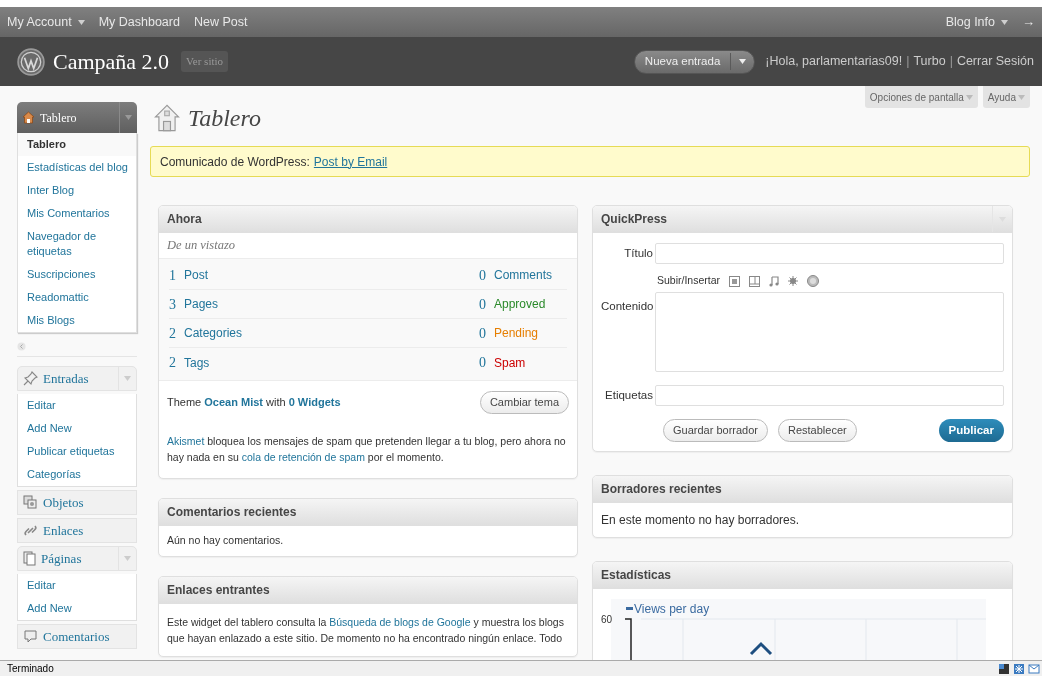  What do you see at coordinates (186, 441) in the screenshot?
I see `text-link: Akismet` at bounding box center [186, 441].